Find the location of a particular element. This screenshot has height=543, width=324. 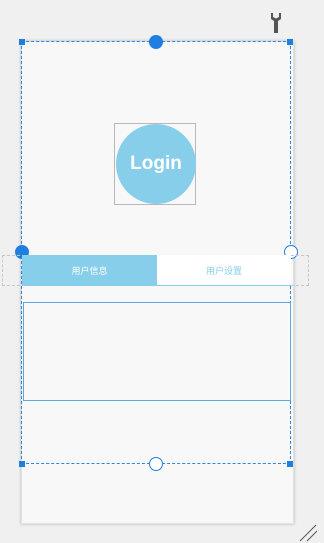

tab-user-settings: 用户设置 is located at coordinates (224, 270).